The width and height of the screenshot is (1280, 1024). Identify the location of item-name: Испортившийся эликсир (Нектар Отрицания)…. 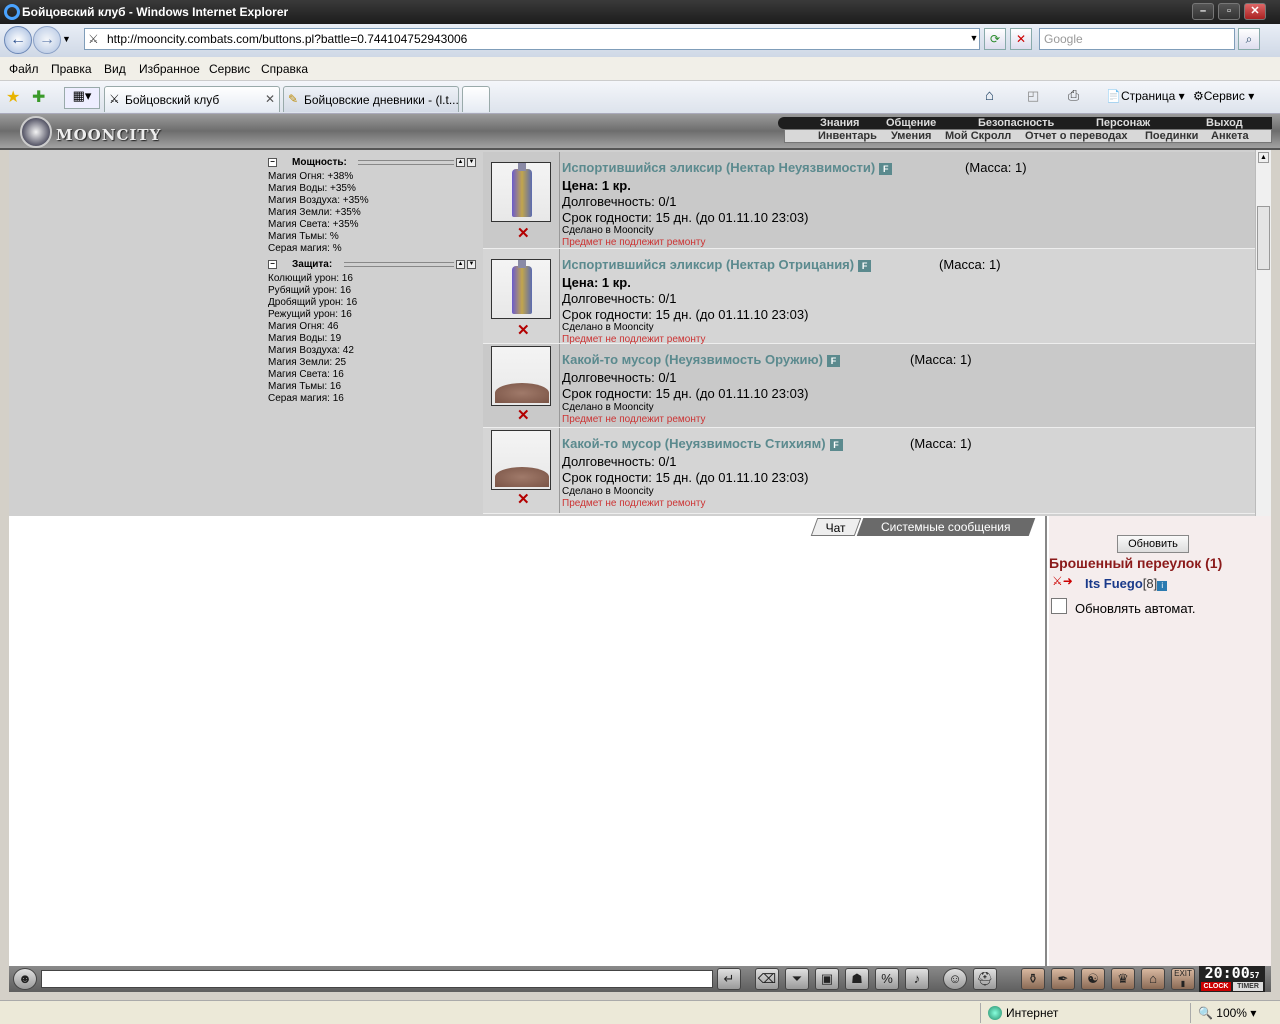
(717, 264).